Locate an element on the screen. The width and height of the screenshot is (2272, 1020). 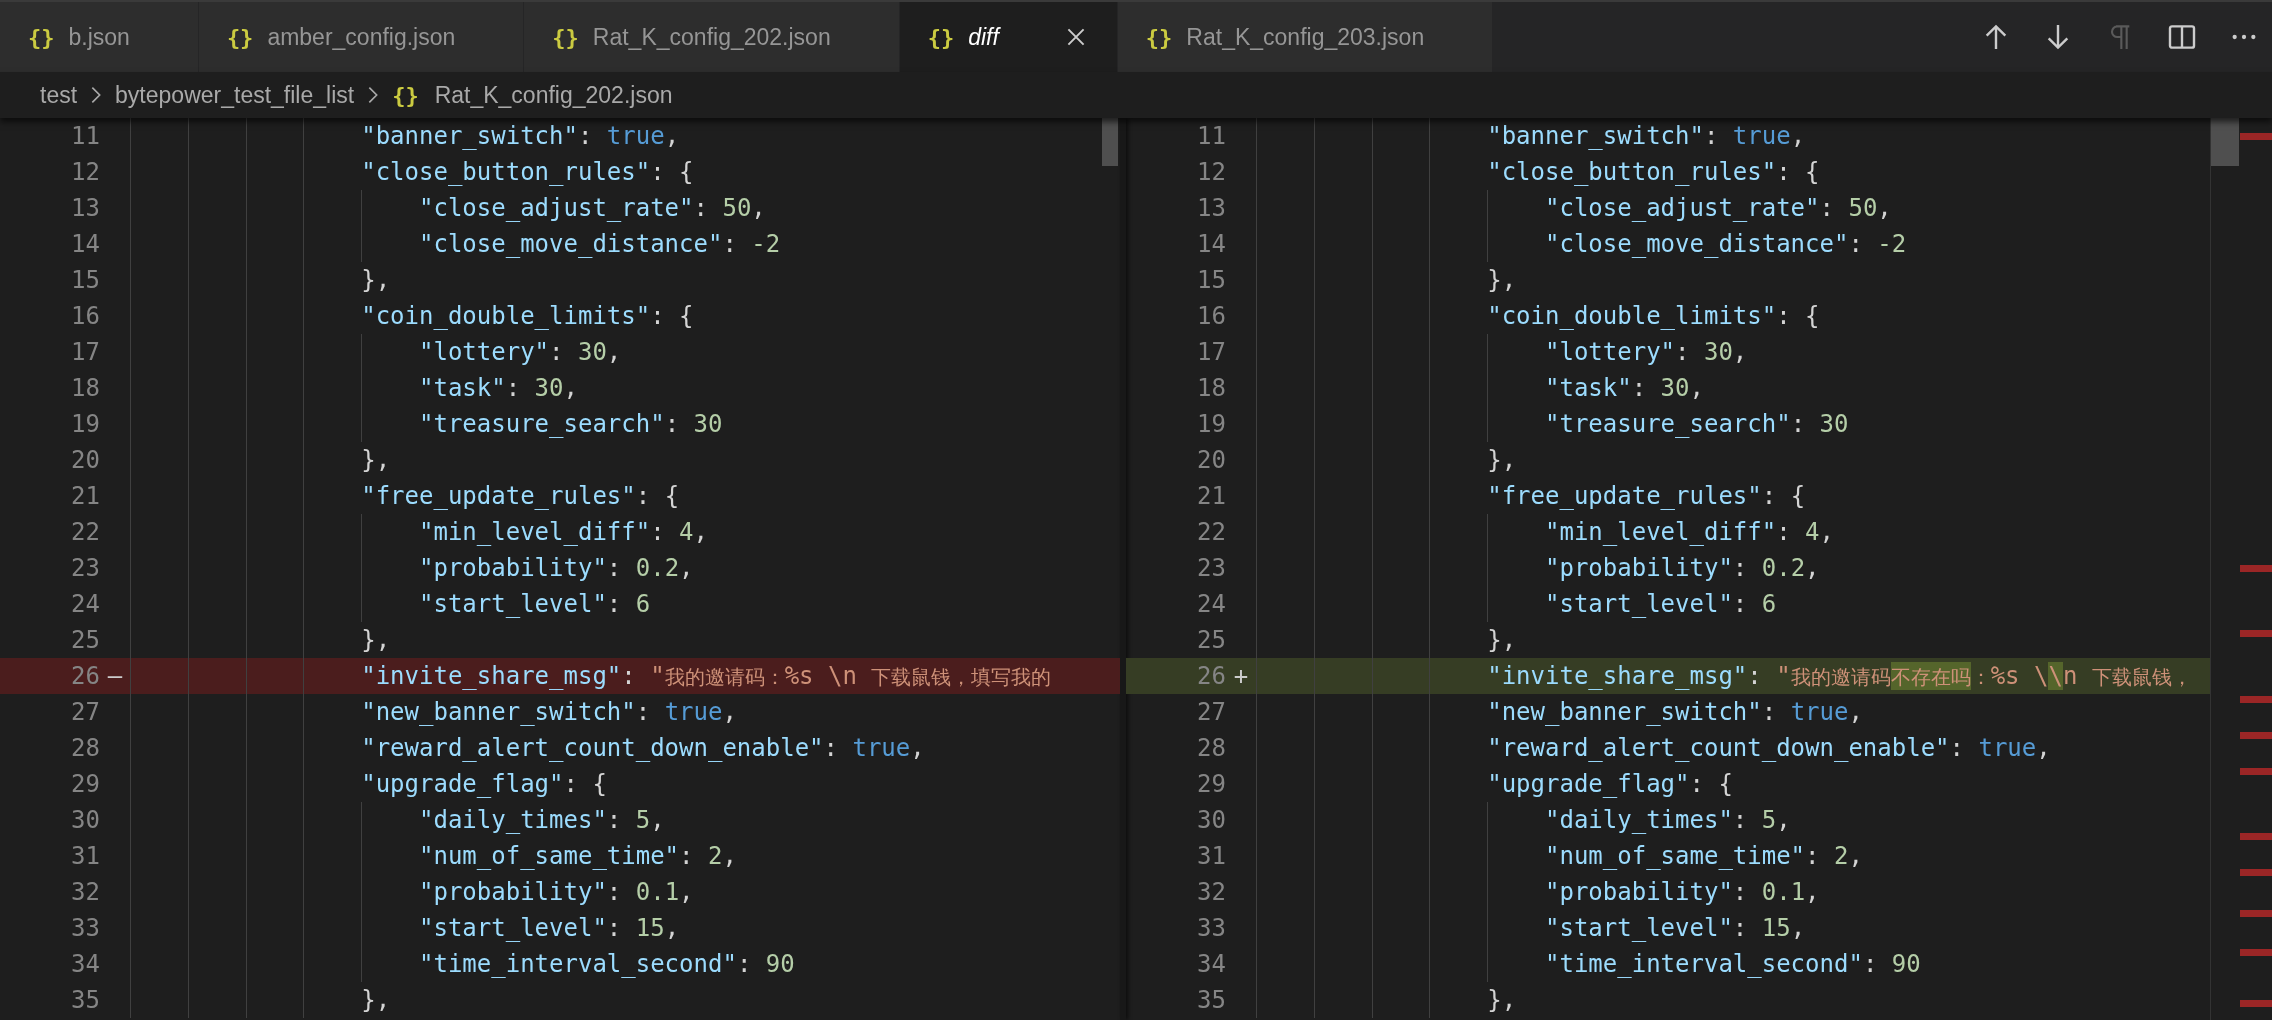
code-line: "invite_share_msg": "我的邀请码：%s \n 下载鼠钱，填写我的 is located at coordinates (706, 676).